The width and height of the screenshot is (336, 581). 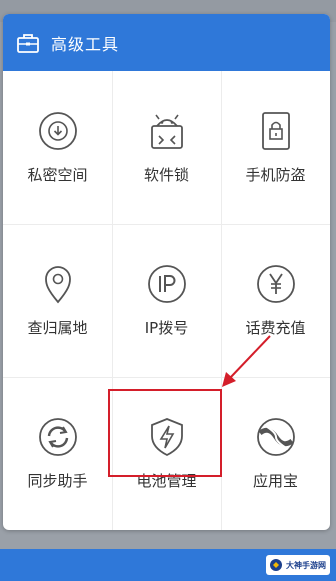 What do you see at coordinates (166, 481) in the screenshot?
I see `tool-label: 电池管理` at bounding box center [166, 481].